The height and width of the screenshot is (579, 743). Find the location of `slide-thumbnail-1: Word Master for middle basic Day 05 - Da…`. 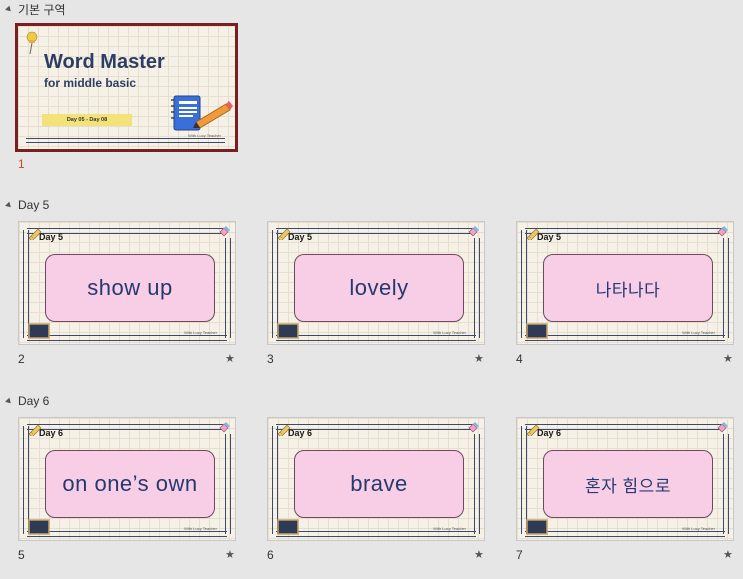

slide-thumbnail-1: Word Master for middle basic Day 05 - Da… is located at coordinates (126, 87).